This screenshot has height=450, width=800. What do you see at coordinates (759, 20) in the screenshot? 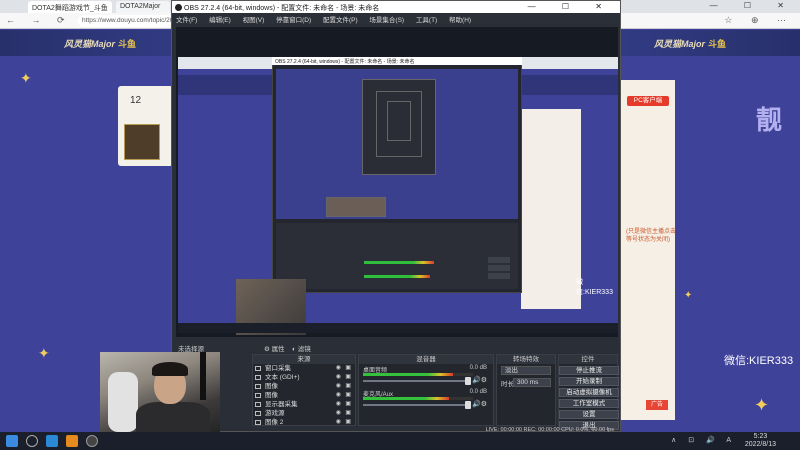
I see `browser-toolbar-icons: ☆ ⊕ ⋯` at bounding box center [759, 20].